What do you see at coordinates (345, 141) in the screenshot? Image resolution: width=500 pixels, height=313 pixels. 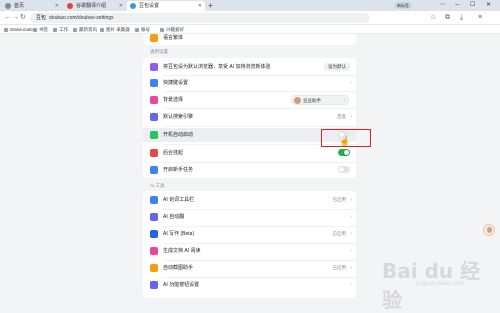 I see `hand-cursor-icon: ☝` at bounding box center [345, 141].